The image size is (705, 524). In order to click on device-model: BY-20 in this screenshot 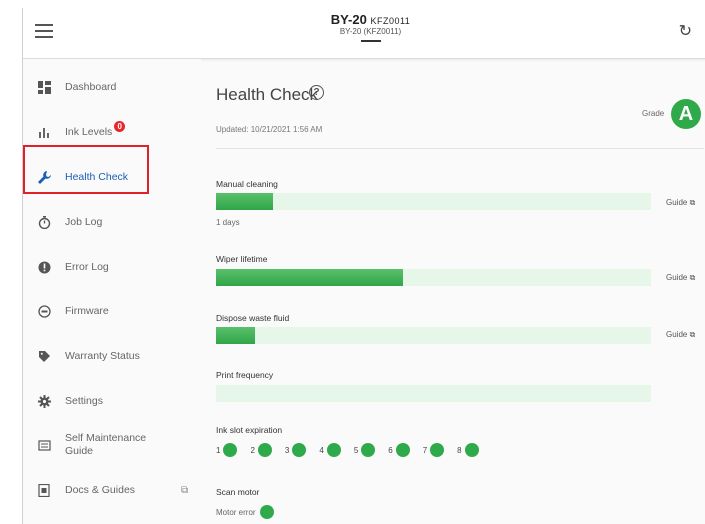, I will do `click(348, 19)`.